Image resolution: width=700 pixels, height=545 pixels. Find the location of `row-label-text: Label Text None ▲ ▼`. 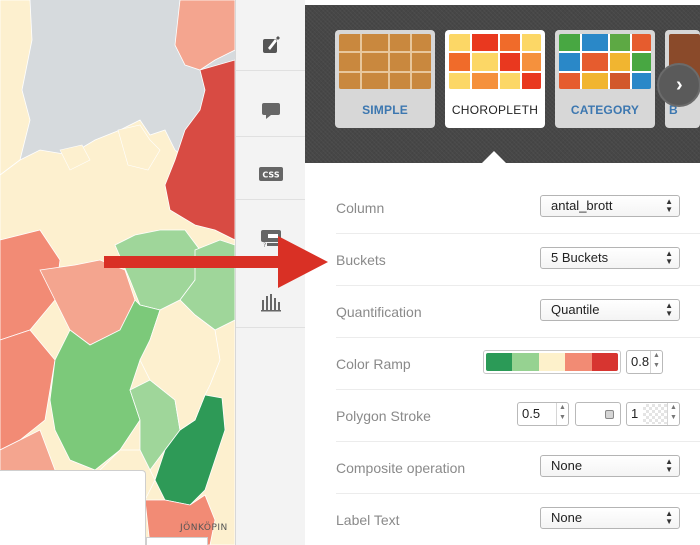

row-label-text: Label Text None ▲ ▼ is located at coordinates (518, 519).